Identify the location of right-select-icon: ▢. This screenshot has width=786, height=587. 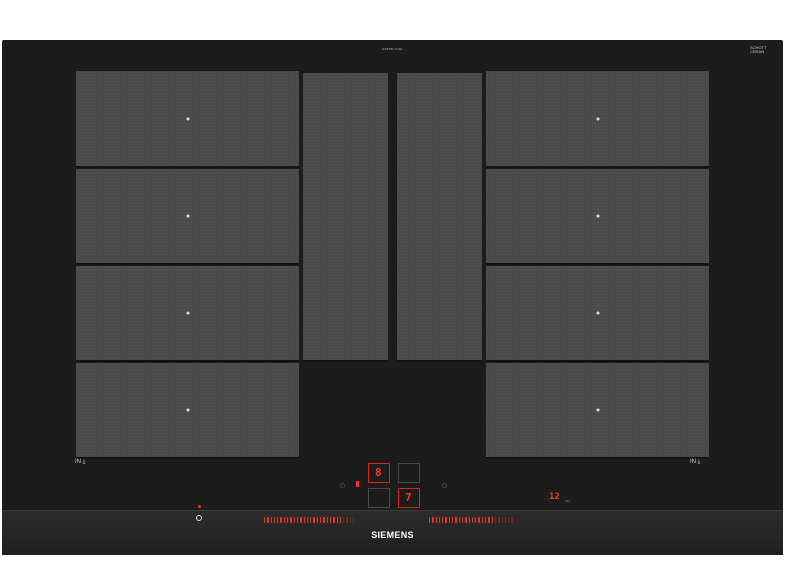
(444, 486).